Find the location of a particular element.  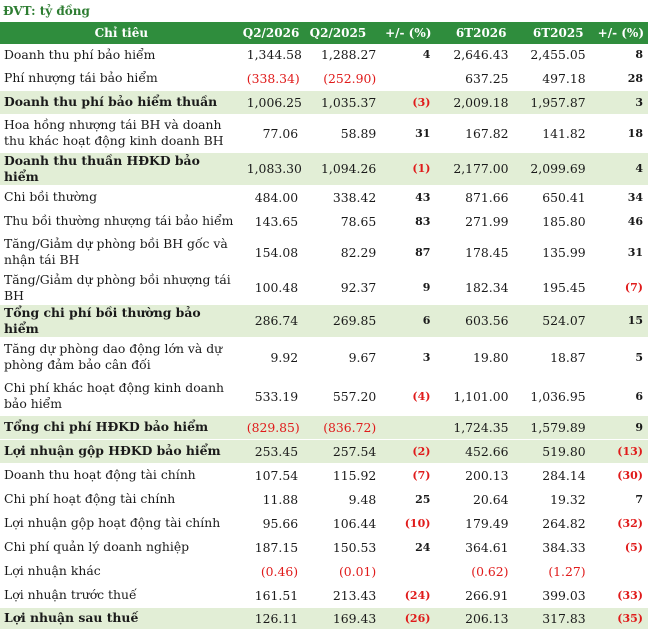

cell-q2-2026: 1,083.30 is located at coordinates (272, 169).